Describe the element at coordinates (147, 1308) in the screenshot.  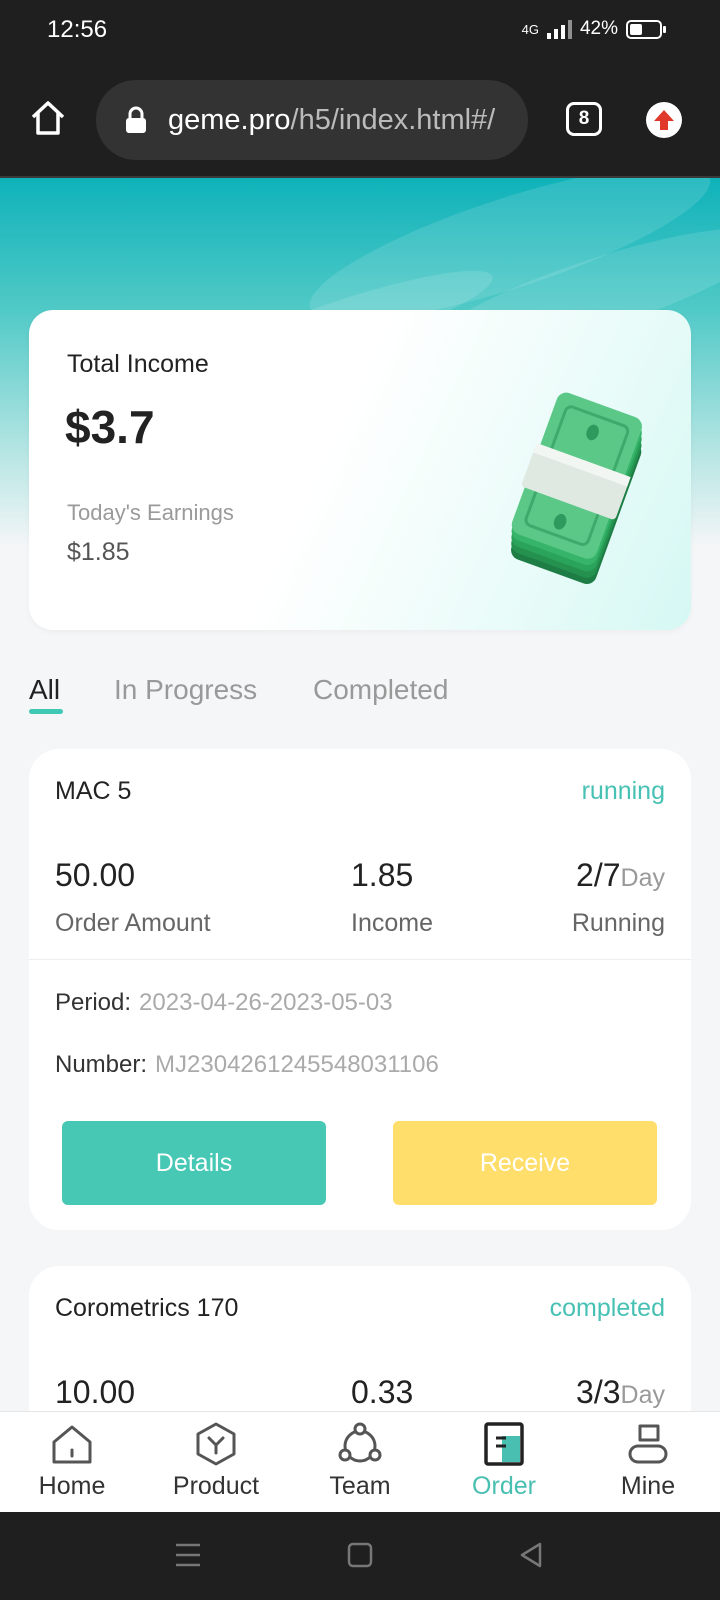
I see `order-name: Corometrics 170` at that location.